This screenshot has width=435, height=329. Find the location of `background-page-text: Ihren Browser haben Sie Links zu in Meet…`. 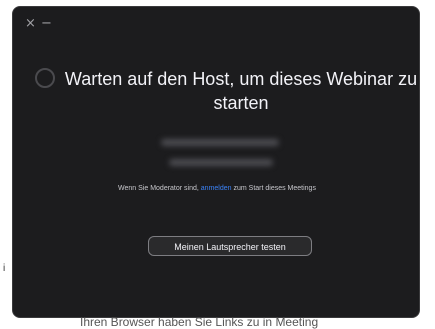

background-page-text: Ihren Browser haben Sie Links zu in Meet… is located at coordinates (199, 322).